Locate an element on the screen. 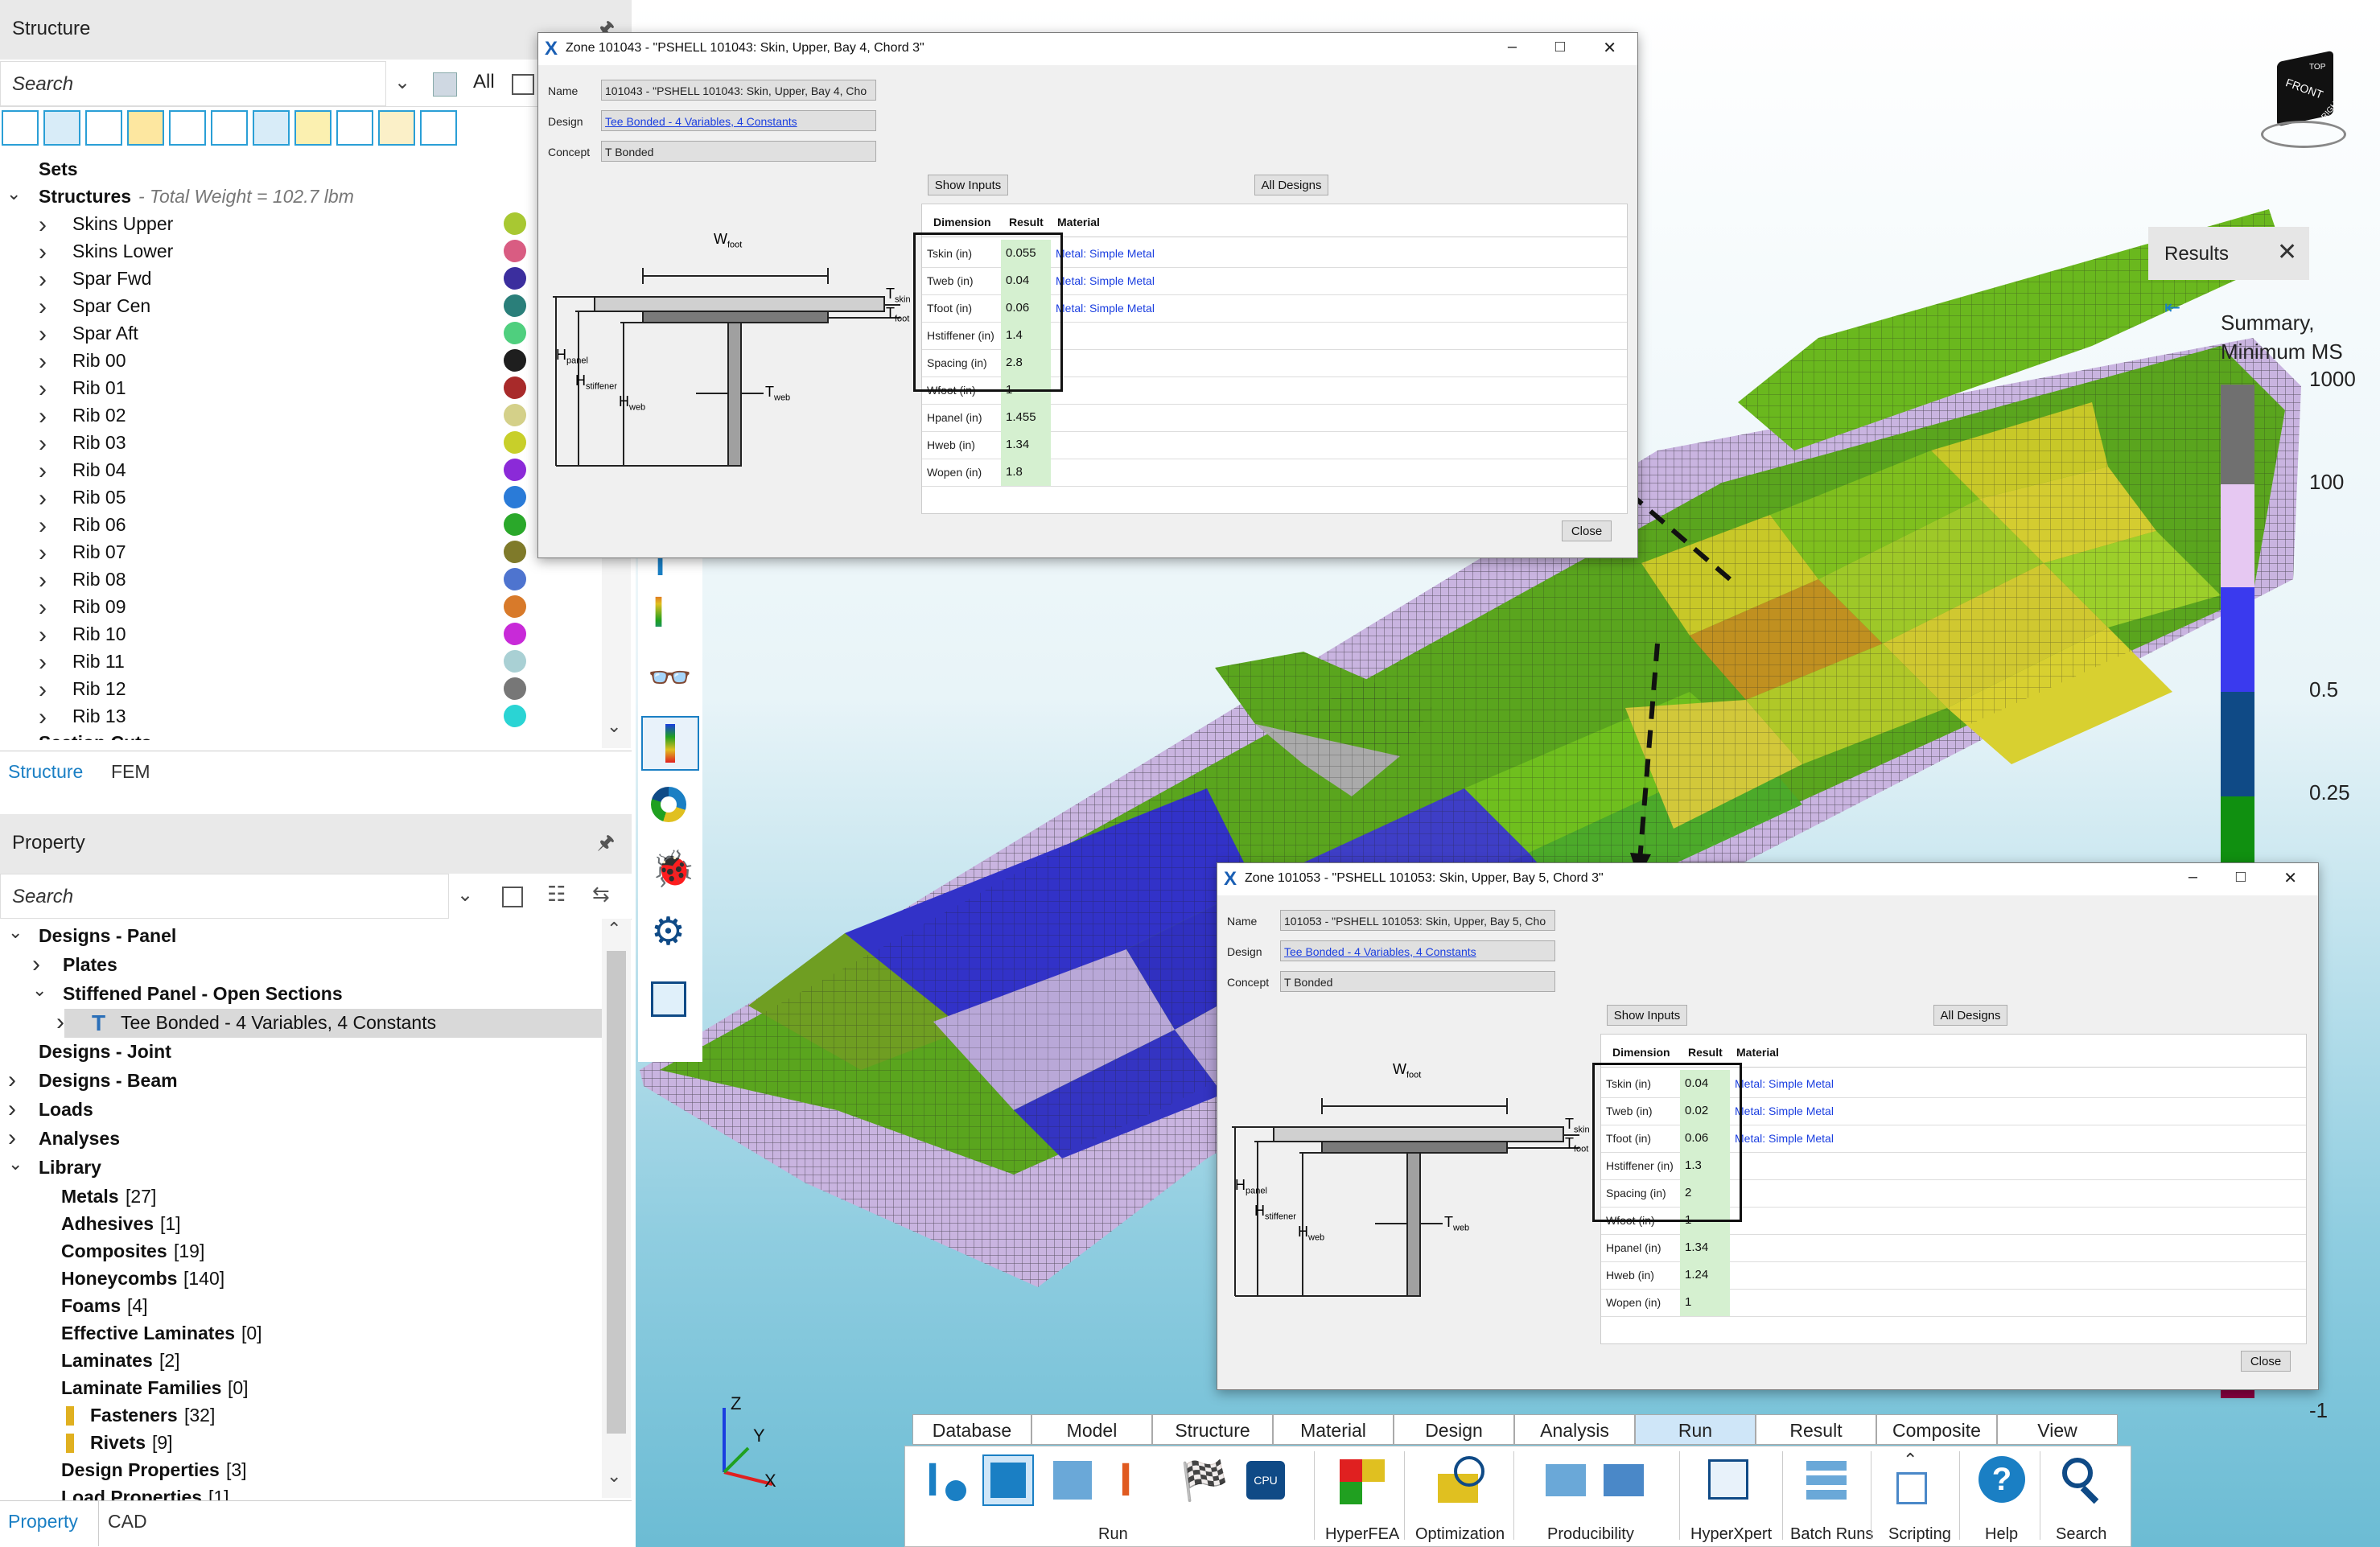 This screenshot has width=2380, height=1547. tool-box-icon is located at coordinates (271, 128).